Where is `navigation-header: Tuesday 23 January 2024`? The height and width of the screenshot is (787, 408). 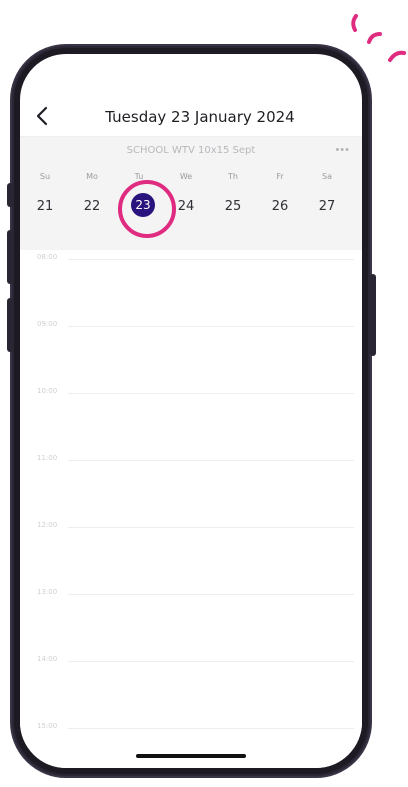
navigation-header: Tuesday 23 January 2024 is located at coordinates (191, 118).